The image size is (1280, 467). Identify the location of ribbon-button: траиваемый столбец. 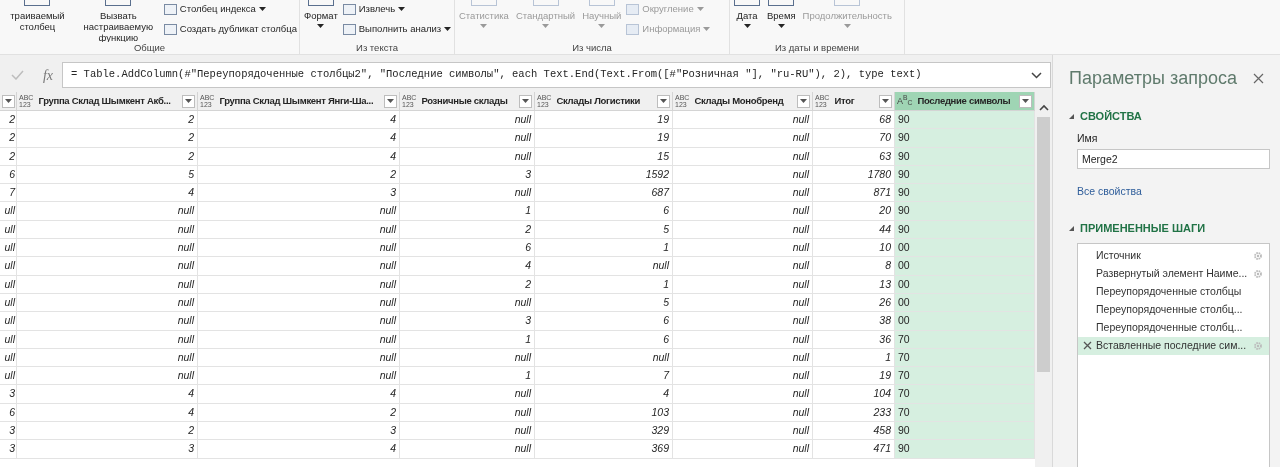
(37, 16).